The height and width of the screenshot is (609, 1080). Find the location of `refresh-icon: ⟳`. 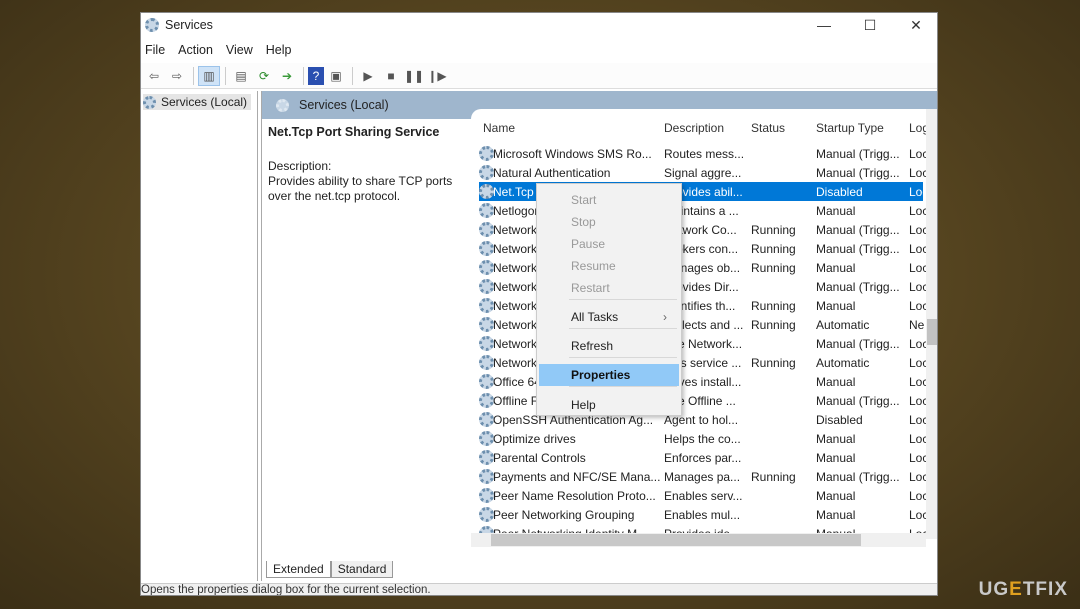

refresh-icon: ⟳ is located at coordinates (264, 76).